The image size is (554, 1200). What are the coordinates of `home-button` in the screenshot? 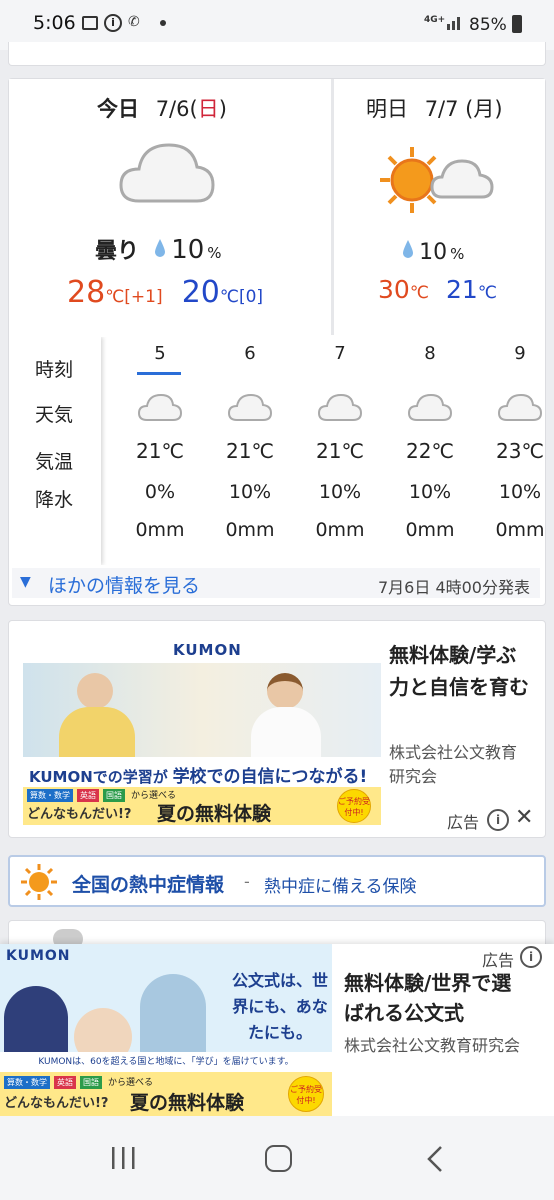 It's located at (278, 1158).